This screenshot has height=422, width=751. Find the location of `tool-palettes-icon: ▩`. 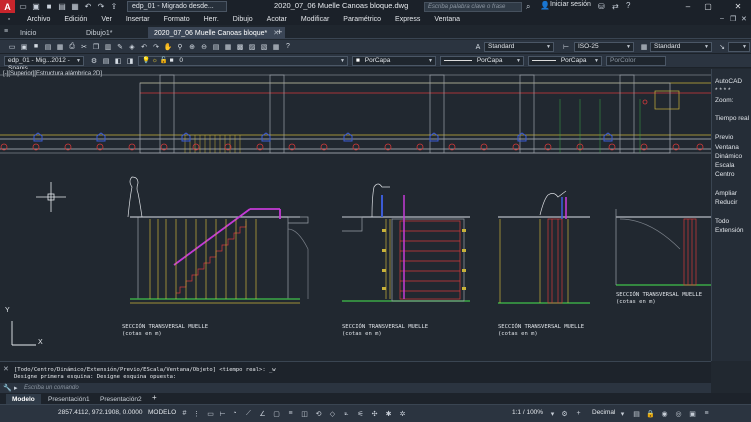

tool-palettes-icon: ▩ is located at coordinates (240, 47).